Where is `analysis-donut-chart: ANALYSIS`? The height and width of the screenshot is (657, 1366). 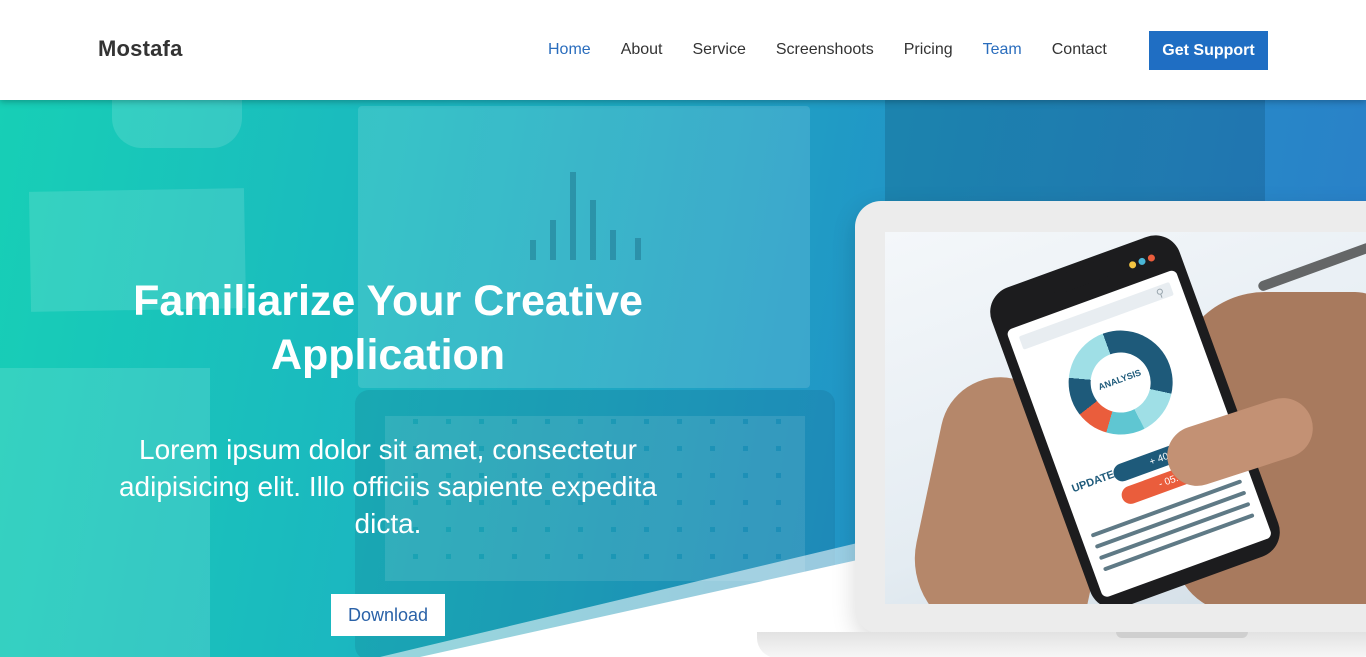 analysis-donut-chart: ANALYSIS is located at coordinates (1120, 382).